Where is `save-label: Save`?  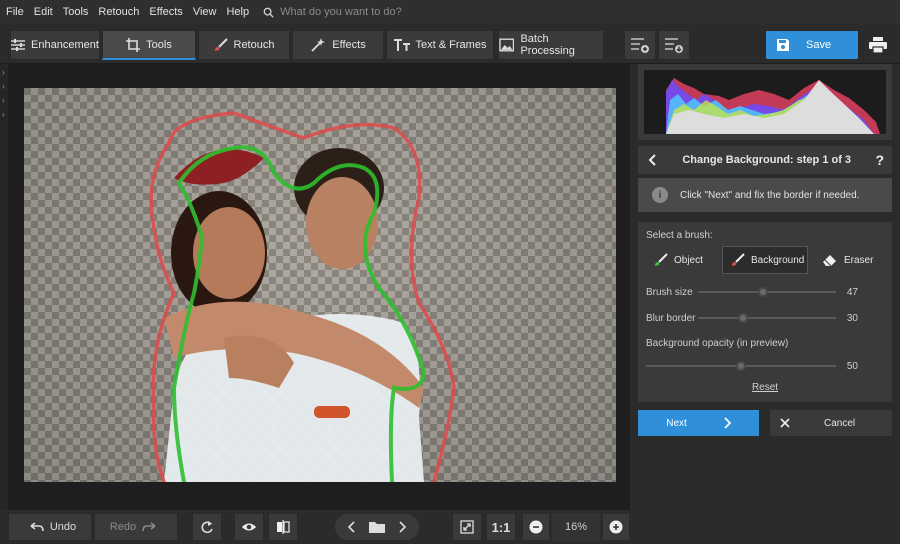
save-label: Save is located at coordinates (819, 45).